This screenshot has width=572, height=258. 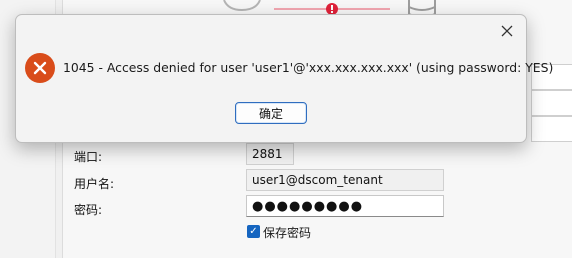 What do you see at coordinates (287, 233) in the screenshot?
I see `save-password-label: 保存密码` at bounding box center [287, 233].